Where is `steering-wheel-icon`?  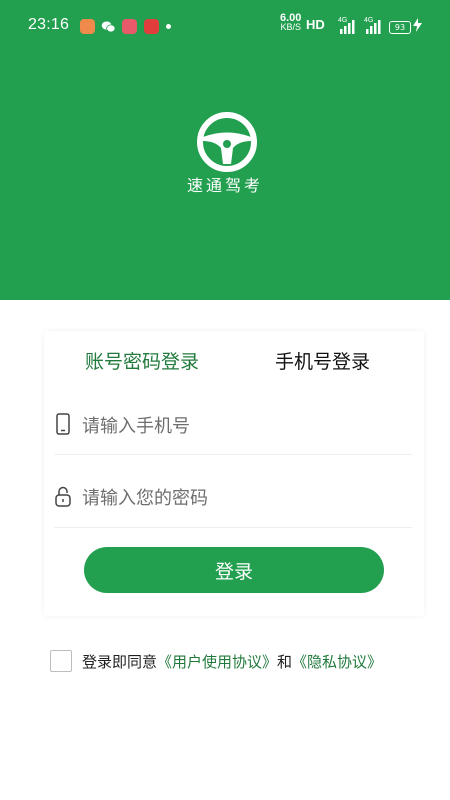
steering-wheel-icon is located at coordinates (227, 142).